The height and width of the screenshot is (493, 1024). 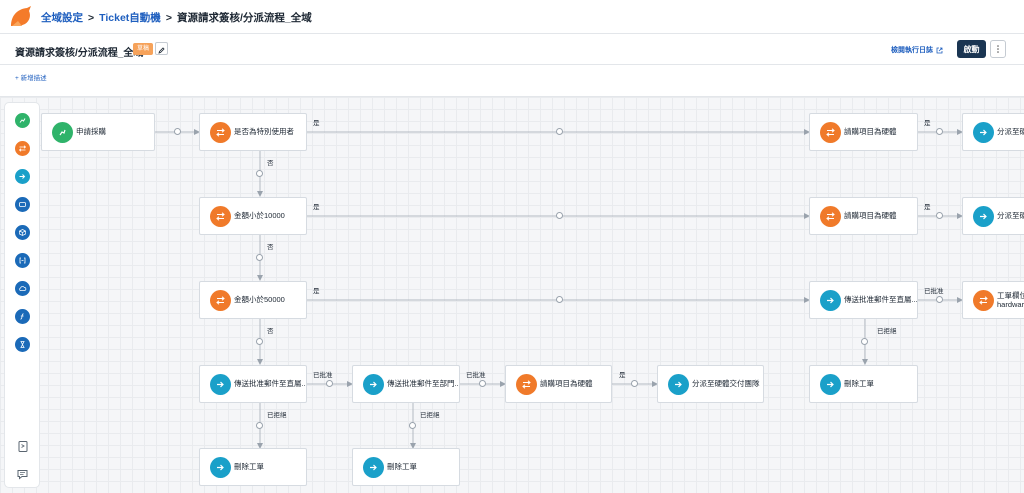 I want to click on vertical-dots-icon, so click(x=998, y=49).